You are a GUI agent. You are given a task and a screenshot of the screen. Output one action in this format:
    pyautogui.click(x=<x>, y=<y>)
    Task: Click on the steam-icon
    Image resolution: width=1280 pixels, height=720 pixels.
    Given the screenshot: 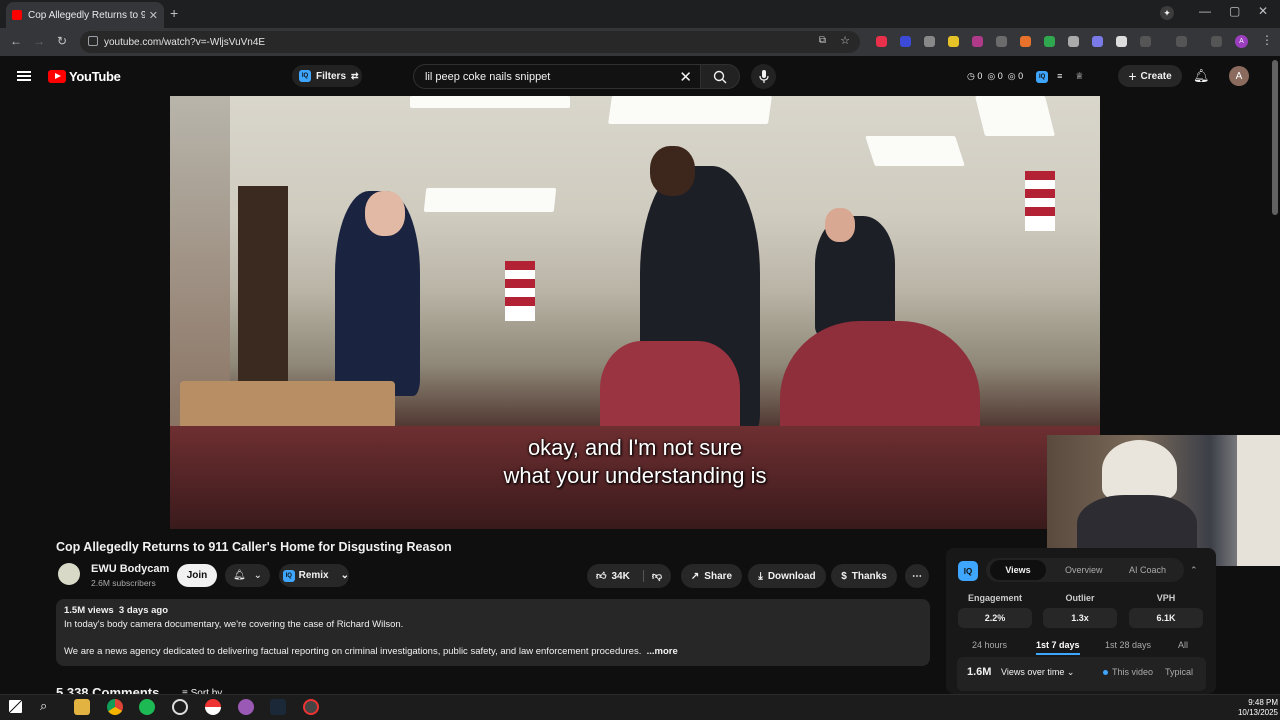 What is the action you would take?
    pyautogui.click(x=278, y=707)
    